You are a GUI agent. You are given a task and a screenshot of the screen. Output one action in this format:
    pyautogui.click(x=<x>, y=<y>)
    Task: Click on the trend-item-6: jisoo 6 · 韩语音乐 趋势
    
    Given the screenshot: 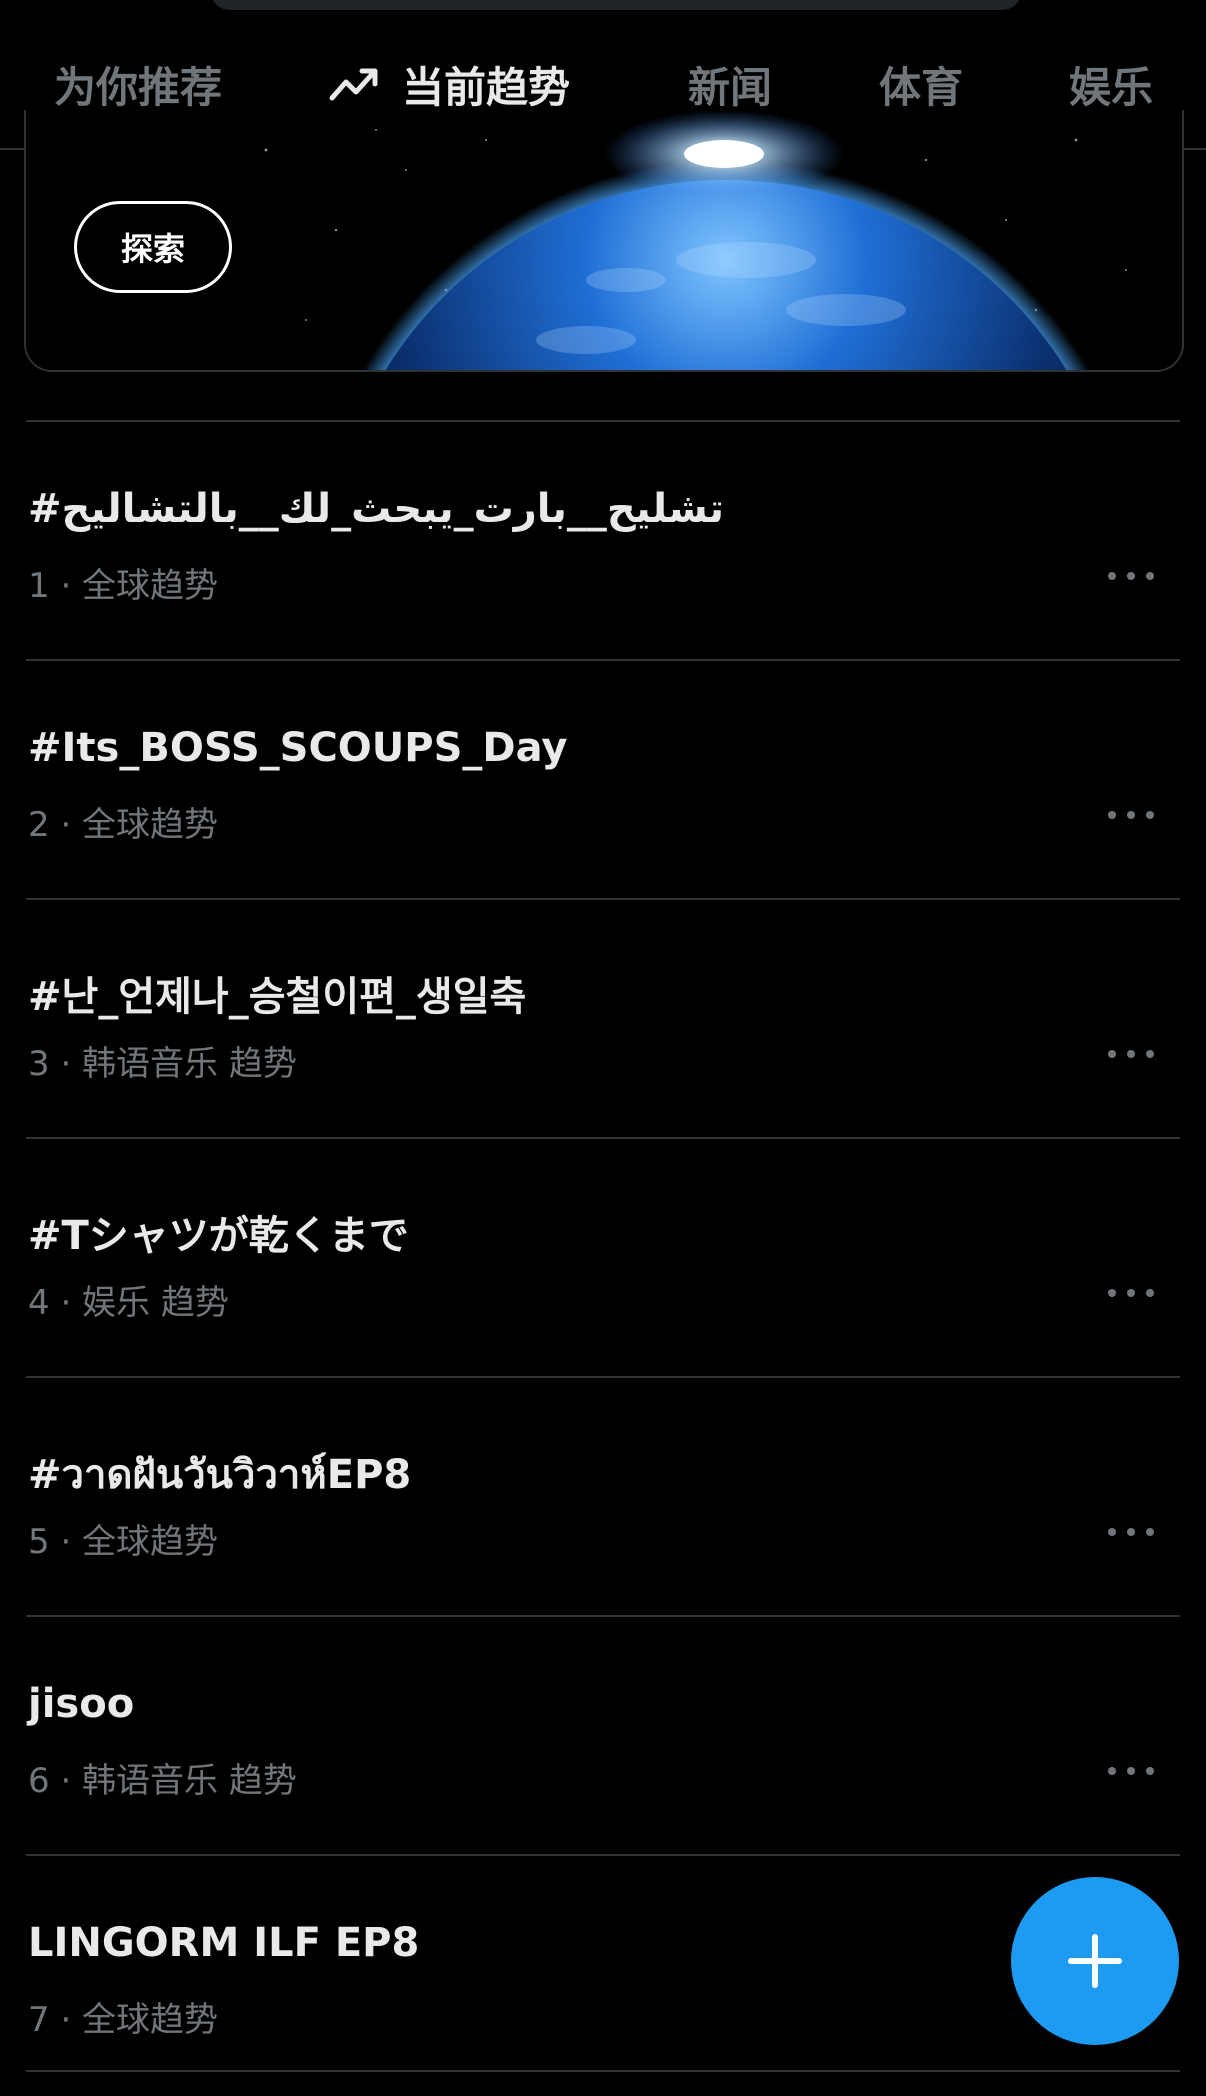 What is the action you would take?
    pyautogui.click(x=603, y=1734)
    